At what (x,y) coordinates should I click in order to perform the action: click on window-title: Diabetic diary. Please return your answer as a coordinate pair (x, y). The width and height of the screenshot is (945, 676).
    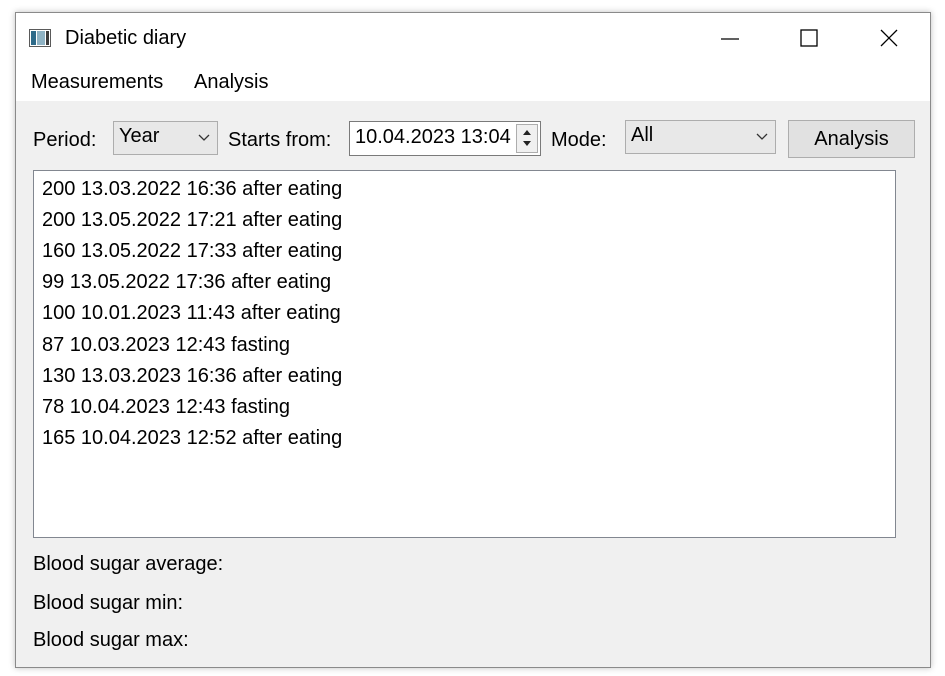
    Looking at the image, I should click on (126, 38).